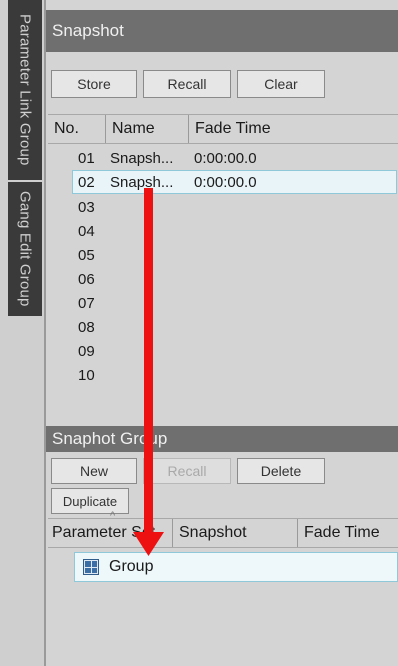  What do you see at coordinates (75, 129) in the screenshot?
I see `column-no: No.` at bounding box center [75, 129].